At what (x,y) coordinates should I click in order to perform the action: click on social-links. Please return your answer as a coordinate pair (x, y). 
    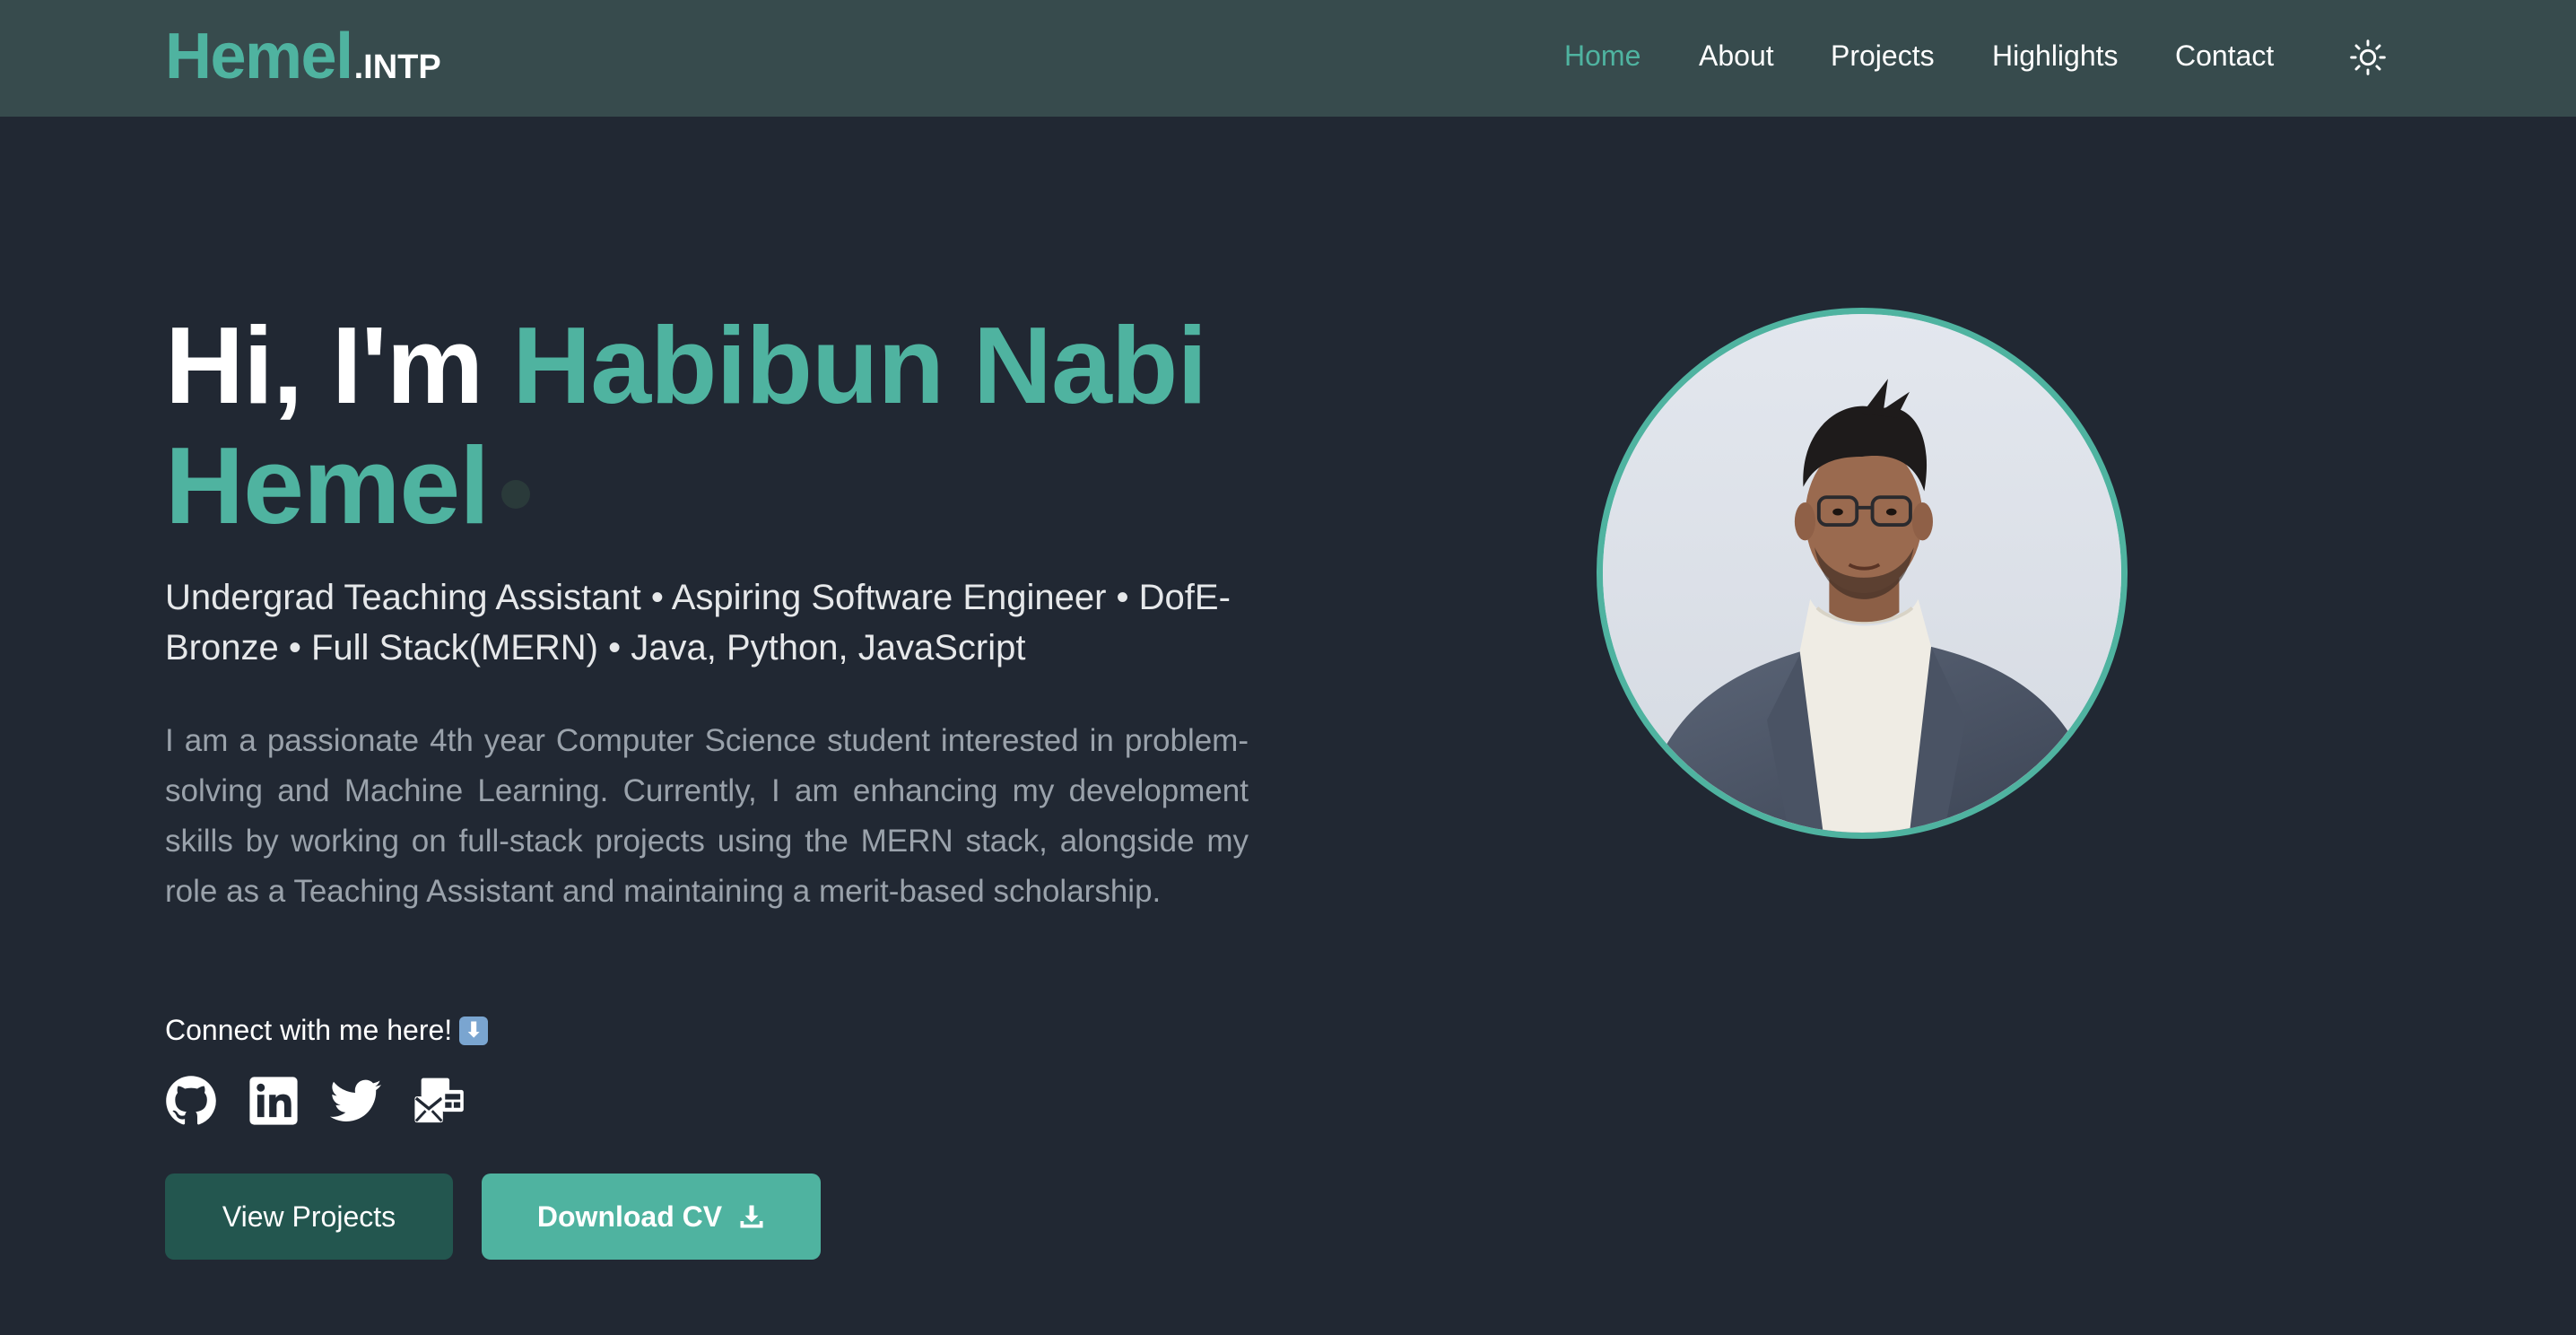
    Looking at the image, I should click on (315, 1101).